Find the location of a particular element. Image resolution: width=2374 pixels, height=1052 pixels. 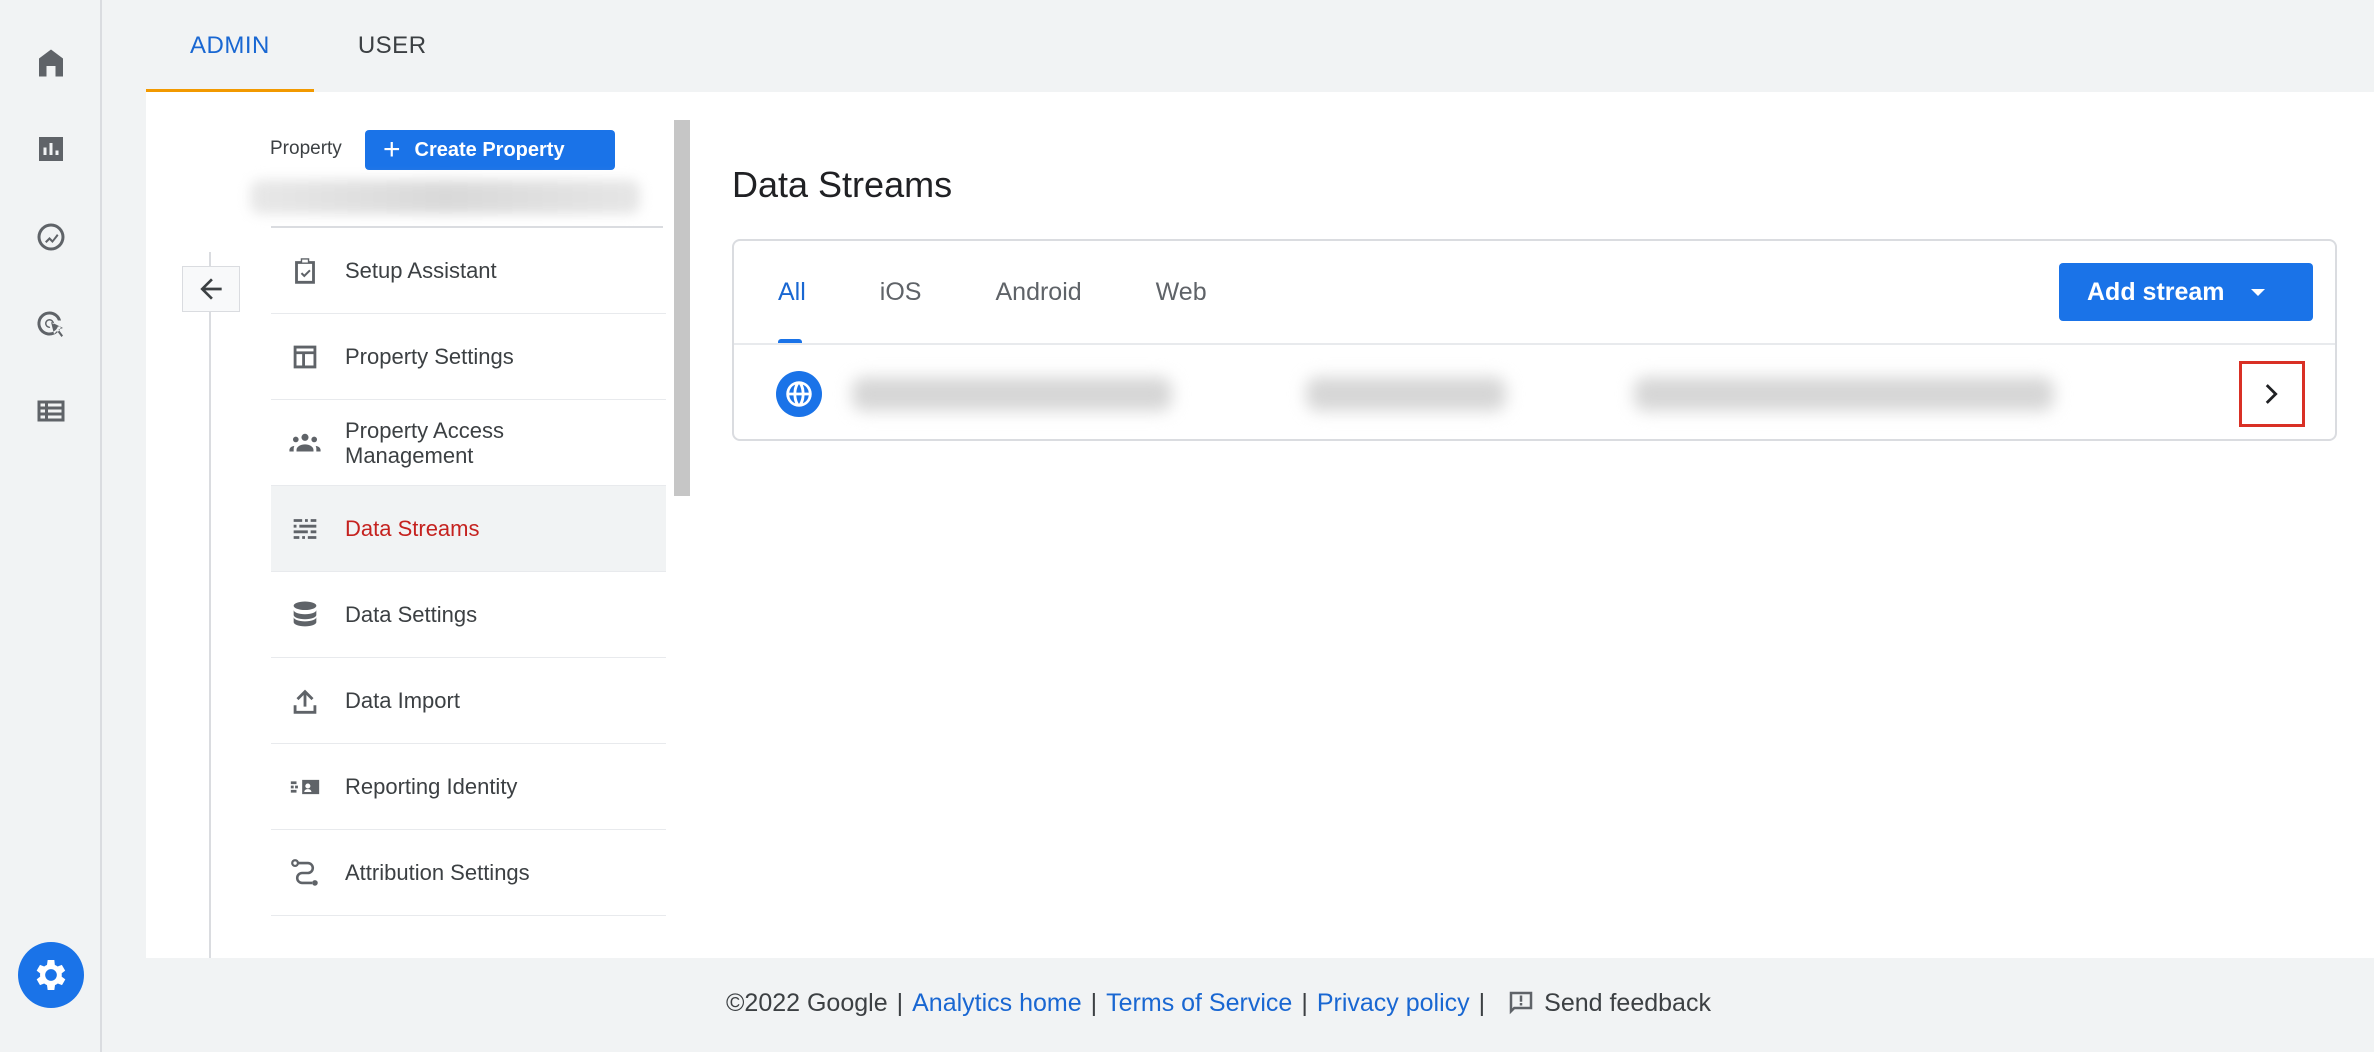

tab-admin: ADMIN is located at coordinates (230, 46).